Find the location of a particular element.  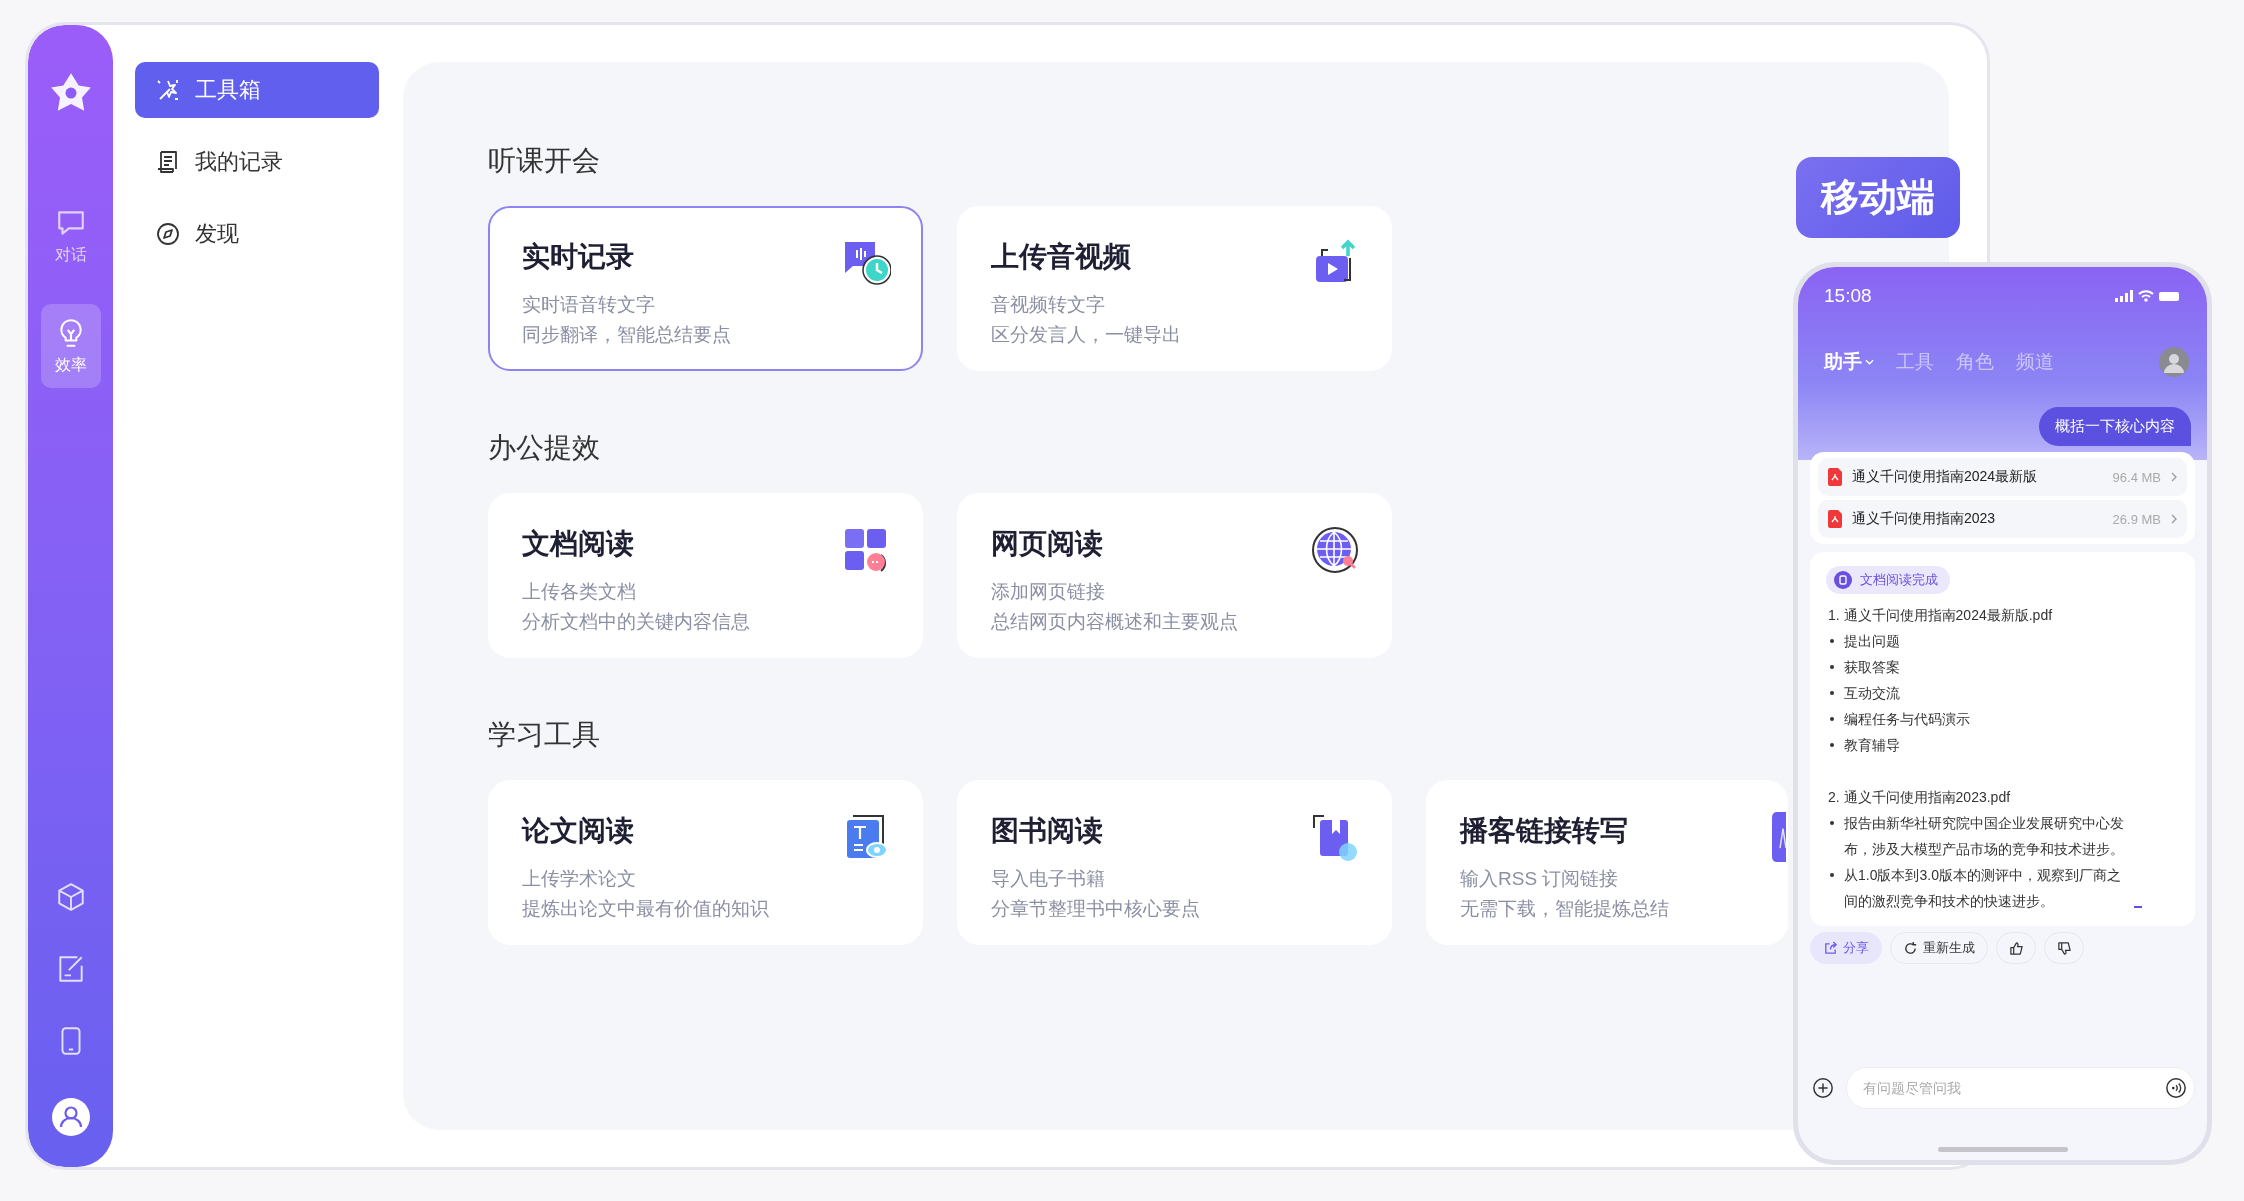

answer-text: 从1.0版本到3.0版本的测评中，观察到厂商之间的激烈竞争和技术的快速进步。 is located at coordinates (1983, 888).